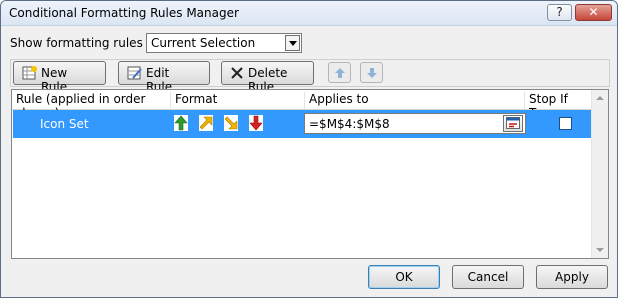 Image resolution: width=618 pixels, height=298 pixels. I want to click on yellow-up-right-arrow-icon, so click(206, 123).